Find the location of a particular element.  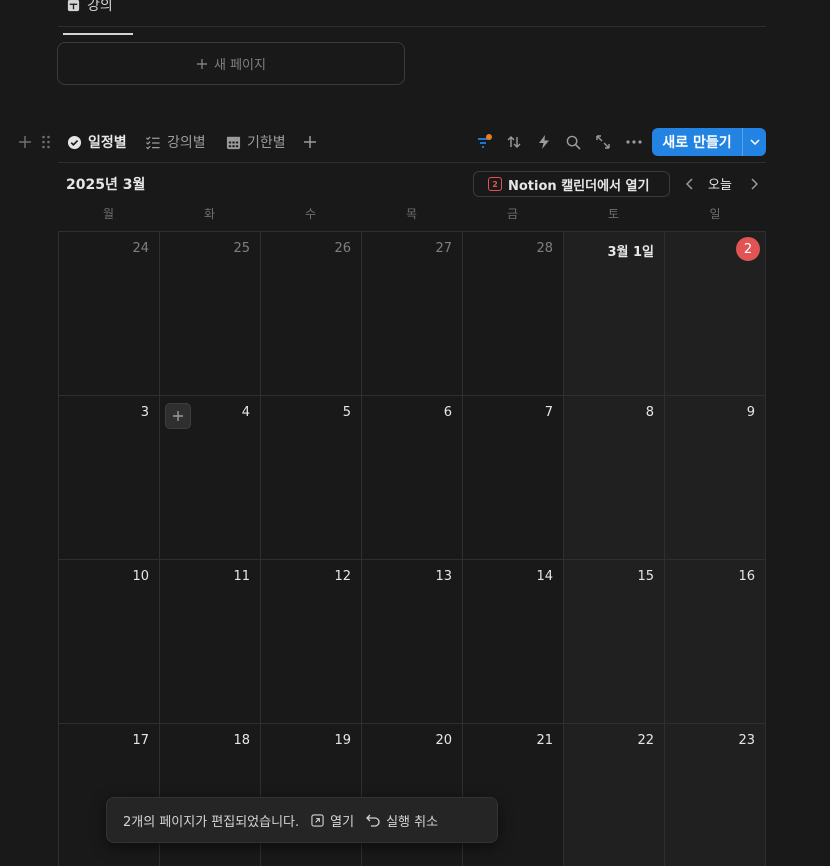

more-icon is located at coordinates (634, 142).